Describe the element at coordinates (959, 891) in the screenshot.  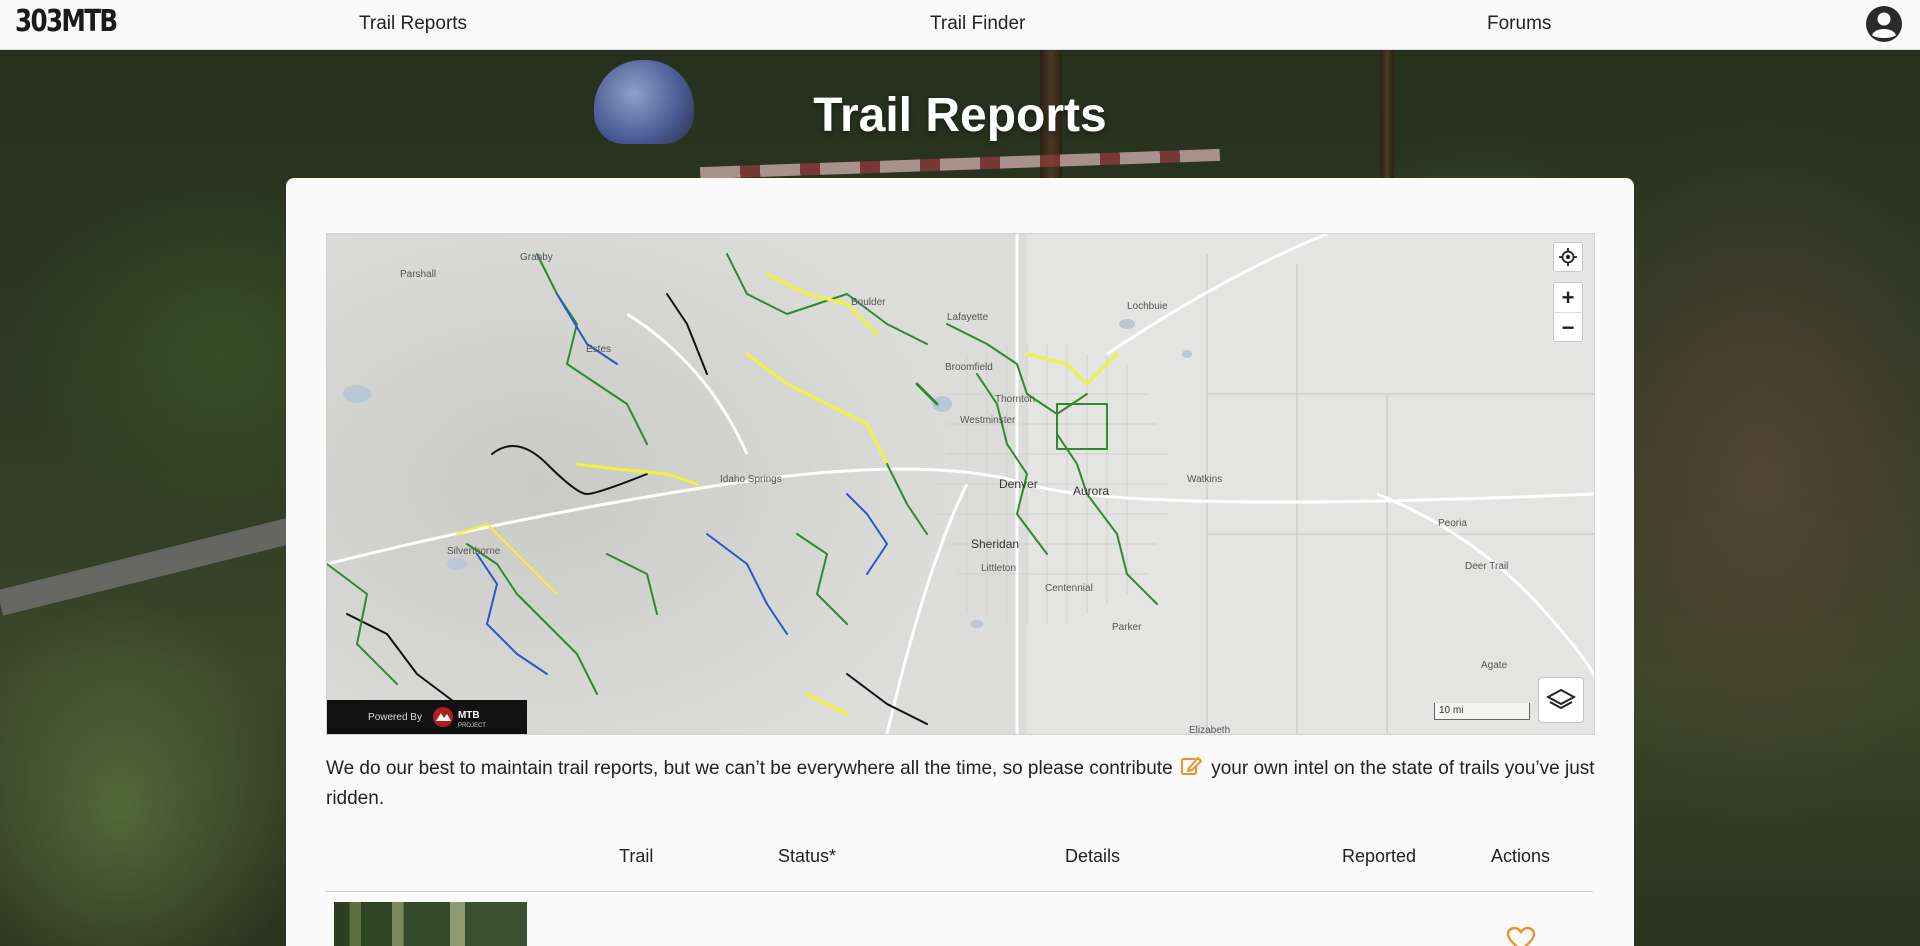
I see `table-header-divider` at that location.